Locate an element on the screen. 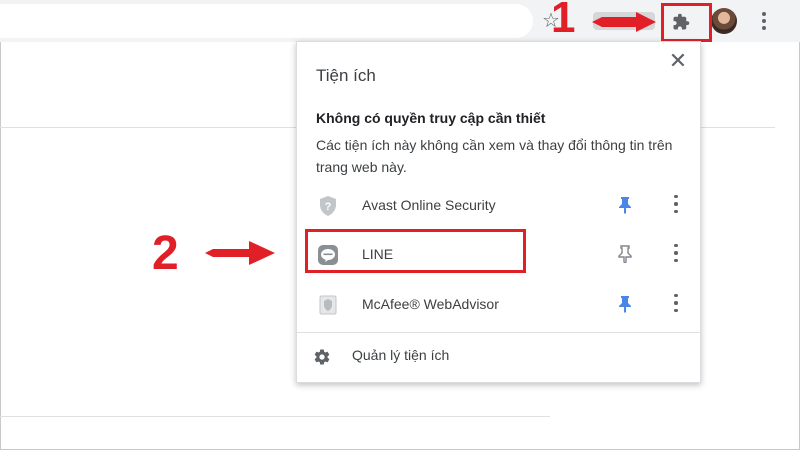 The height and width of the screenshot is (450, 800). extension-row-mcafee: McAfee® WebAdvisor is located at coordinates (498, 304).